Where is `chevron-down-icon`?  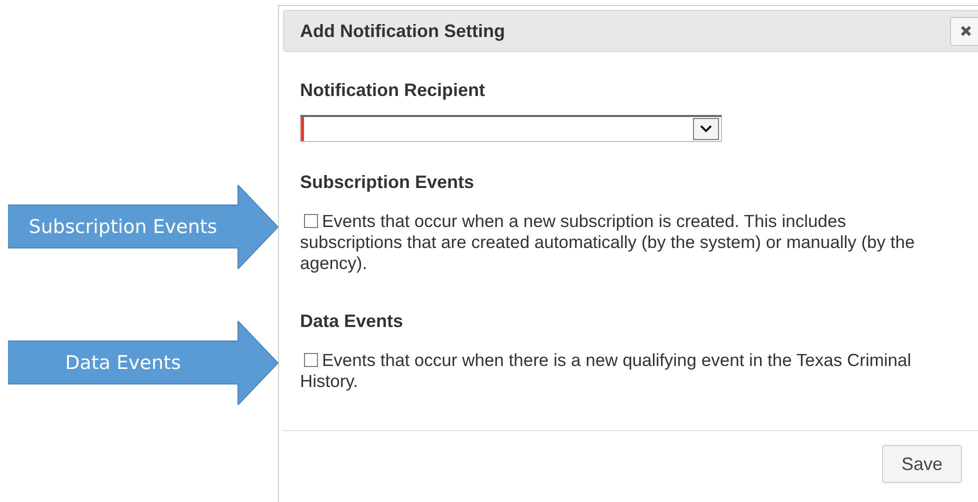 chevron-down-icon is located at coordinates (706, 129).